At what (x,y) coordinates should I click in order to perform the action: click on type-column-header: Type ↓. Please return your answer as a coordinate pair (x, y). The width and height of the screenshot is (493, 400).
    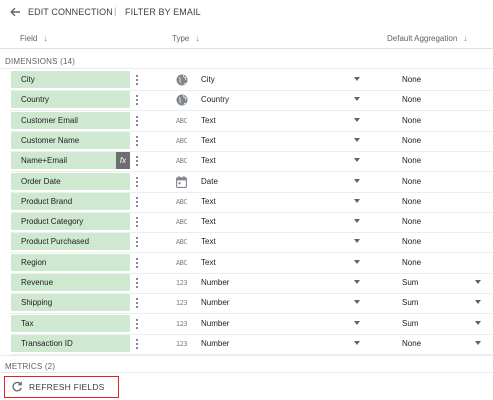
    Looking at the image, I should click on (186, 38).